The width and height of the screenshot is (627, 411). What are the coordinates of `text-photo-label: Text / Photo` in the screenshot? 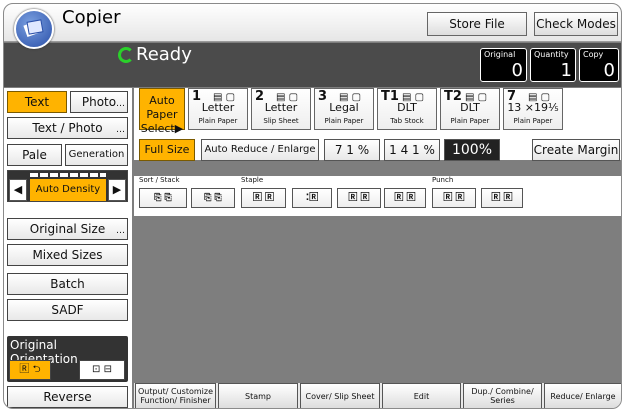 It's located at (67, 128).